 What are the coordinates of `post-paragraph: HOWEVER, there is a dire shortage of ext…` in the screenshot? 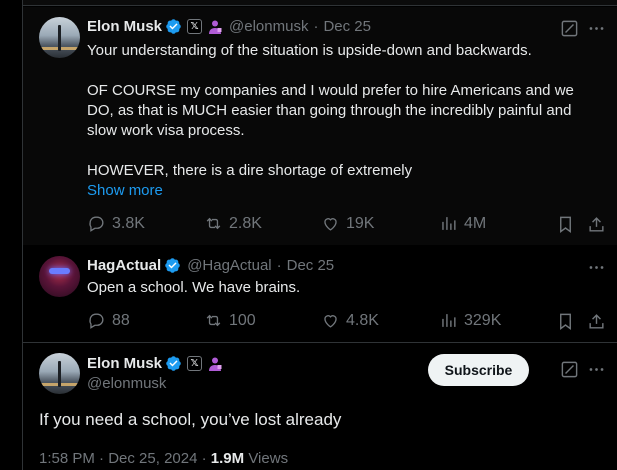 It's located at (250, 170).